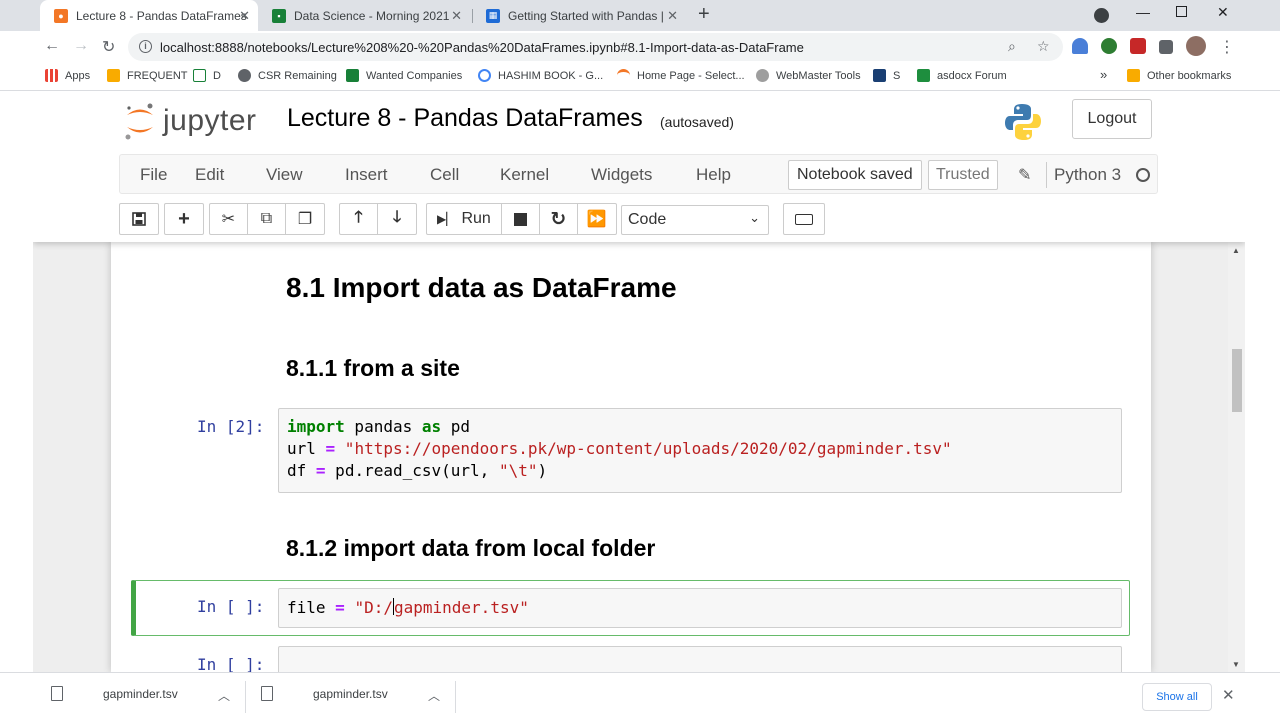  What do you see at coordinates (465, 118) in the screenshot?
I see `notebook-title: Lecture 8 - Pandas DataFrames` at bounding box center [465, 118].